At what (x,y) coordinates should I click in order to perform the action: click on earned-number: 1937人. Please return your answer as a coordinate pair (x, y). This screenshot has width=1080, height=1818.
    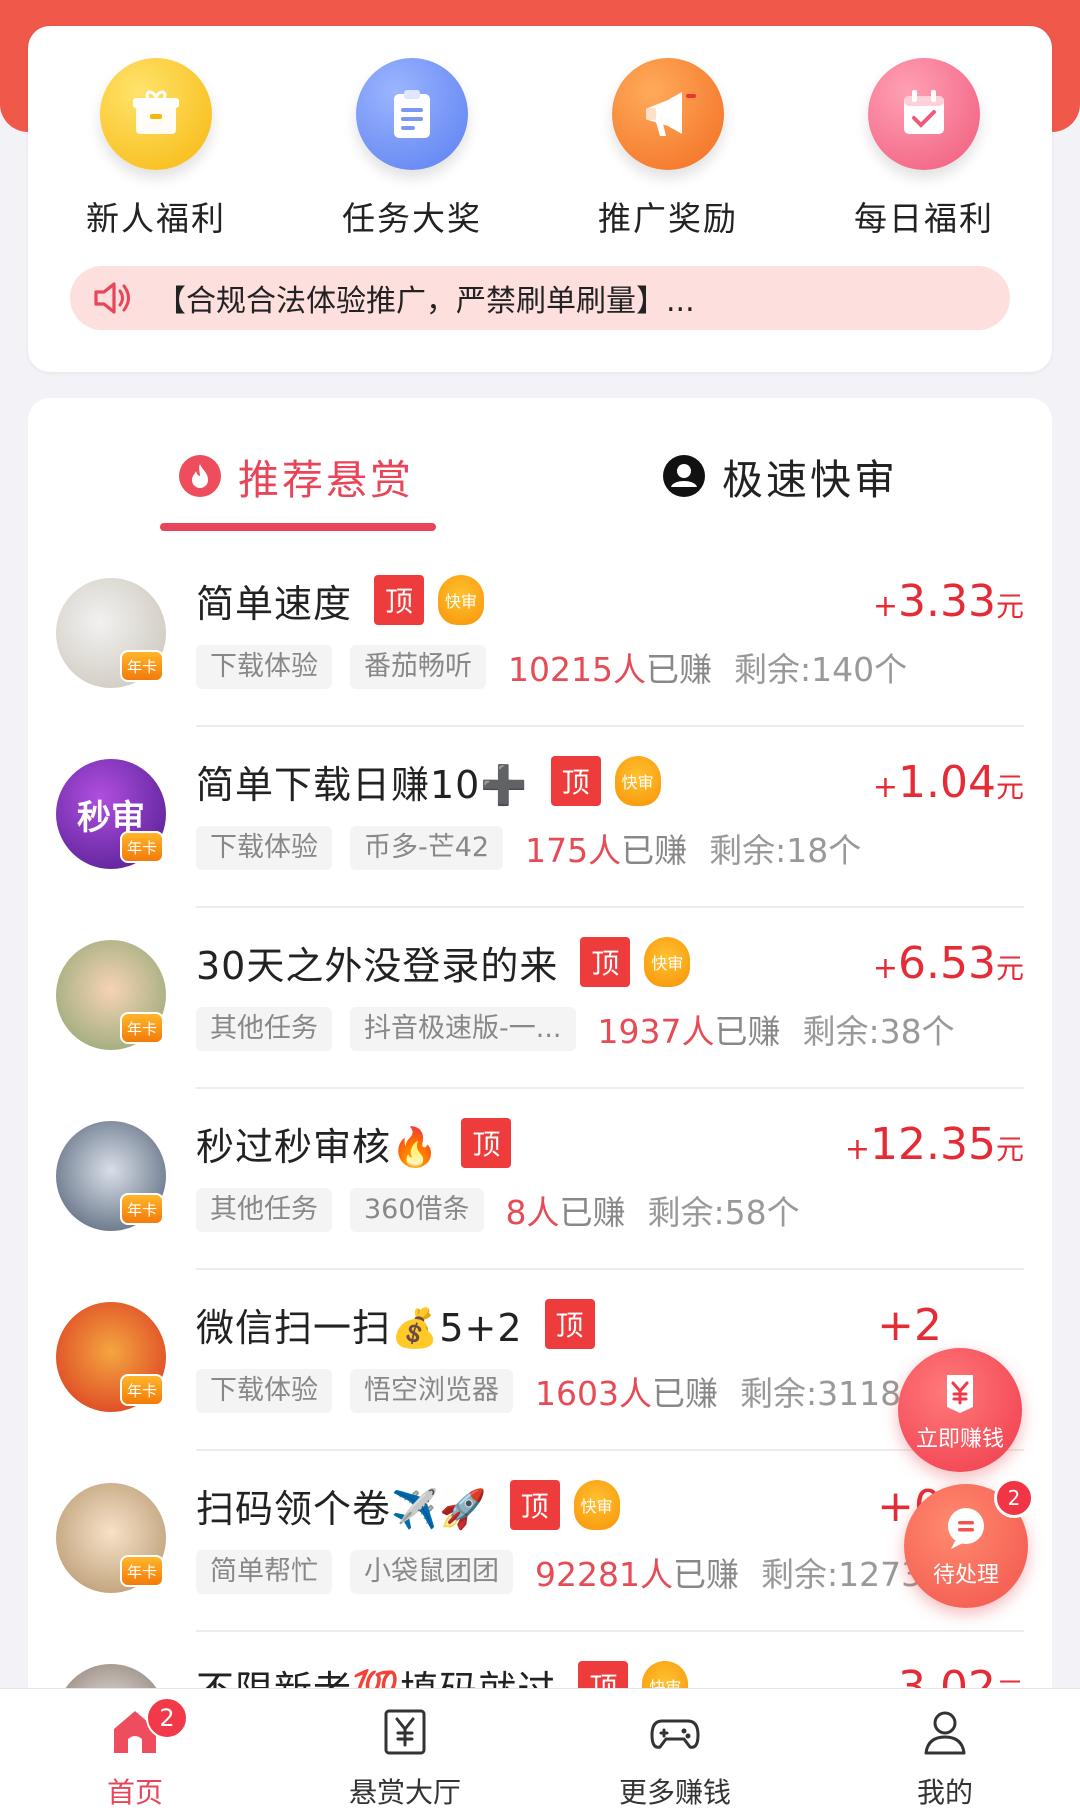
    Looking at the image, I should click on (656, 1031).